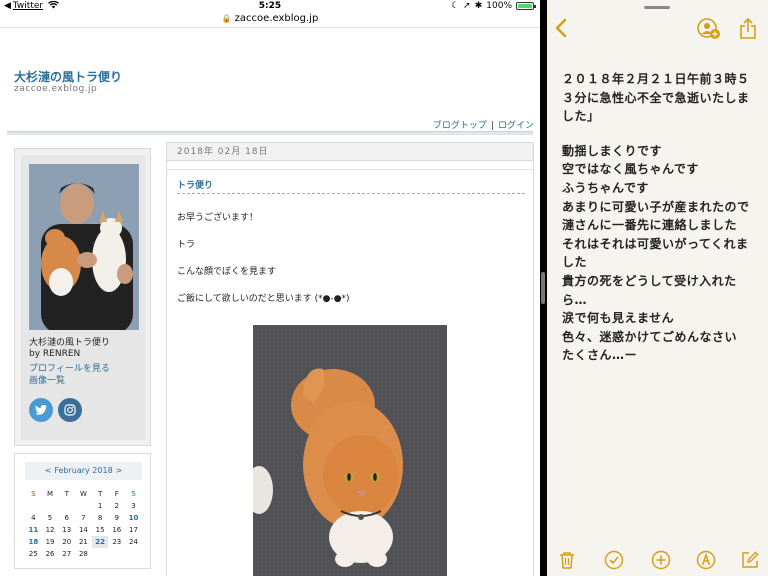 The width and height of the screenshot is (768, 576). Describe the element at coordinates (133, 506) in the screenshot. I see `calendar-day: 3` at that location.